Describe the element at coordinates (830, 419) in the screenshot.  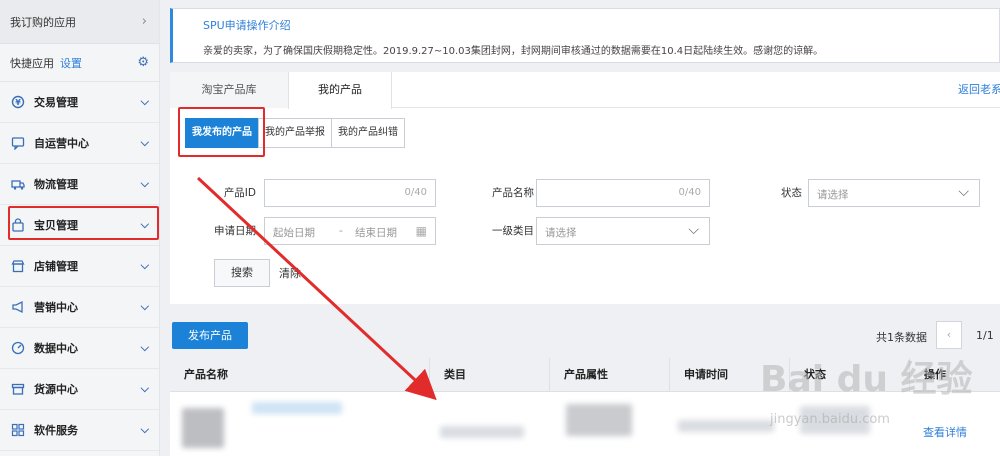
I see `watermark-url: jingyan.baidu.com` at that location.